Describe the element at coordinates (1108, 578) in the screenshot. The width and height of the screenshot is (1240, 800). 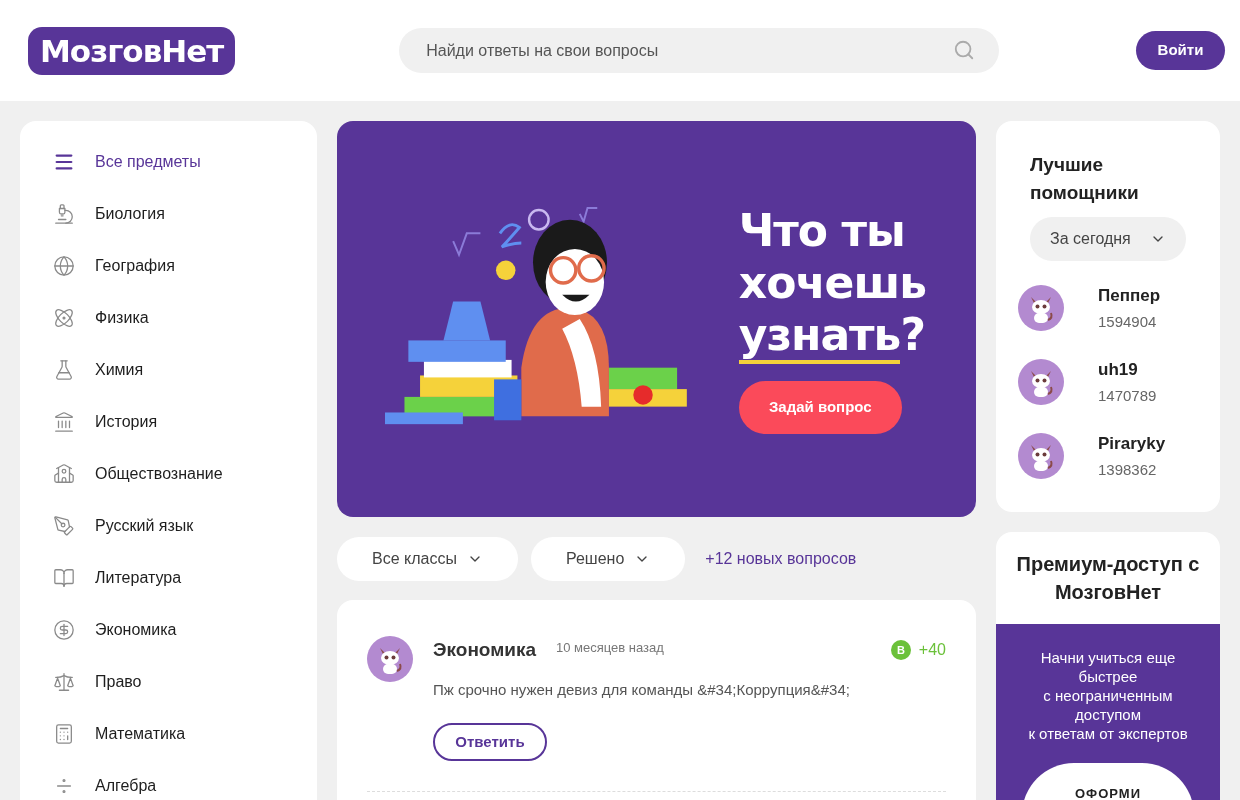
I see `premium-title: Премиум-доступ с МозговНет` at that location.